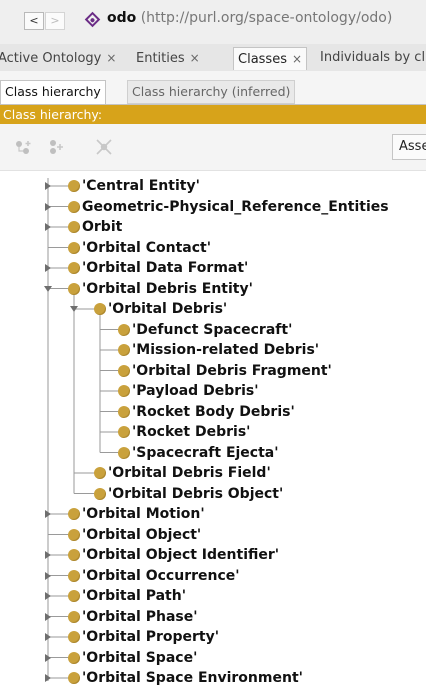 The image size is (426, 688). I want to click on tab-individuals-by-class: Individuals by cl, so click(372, 58).